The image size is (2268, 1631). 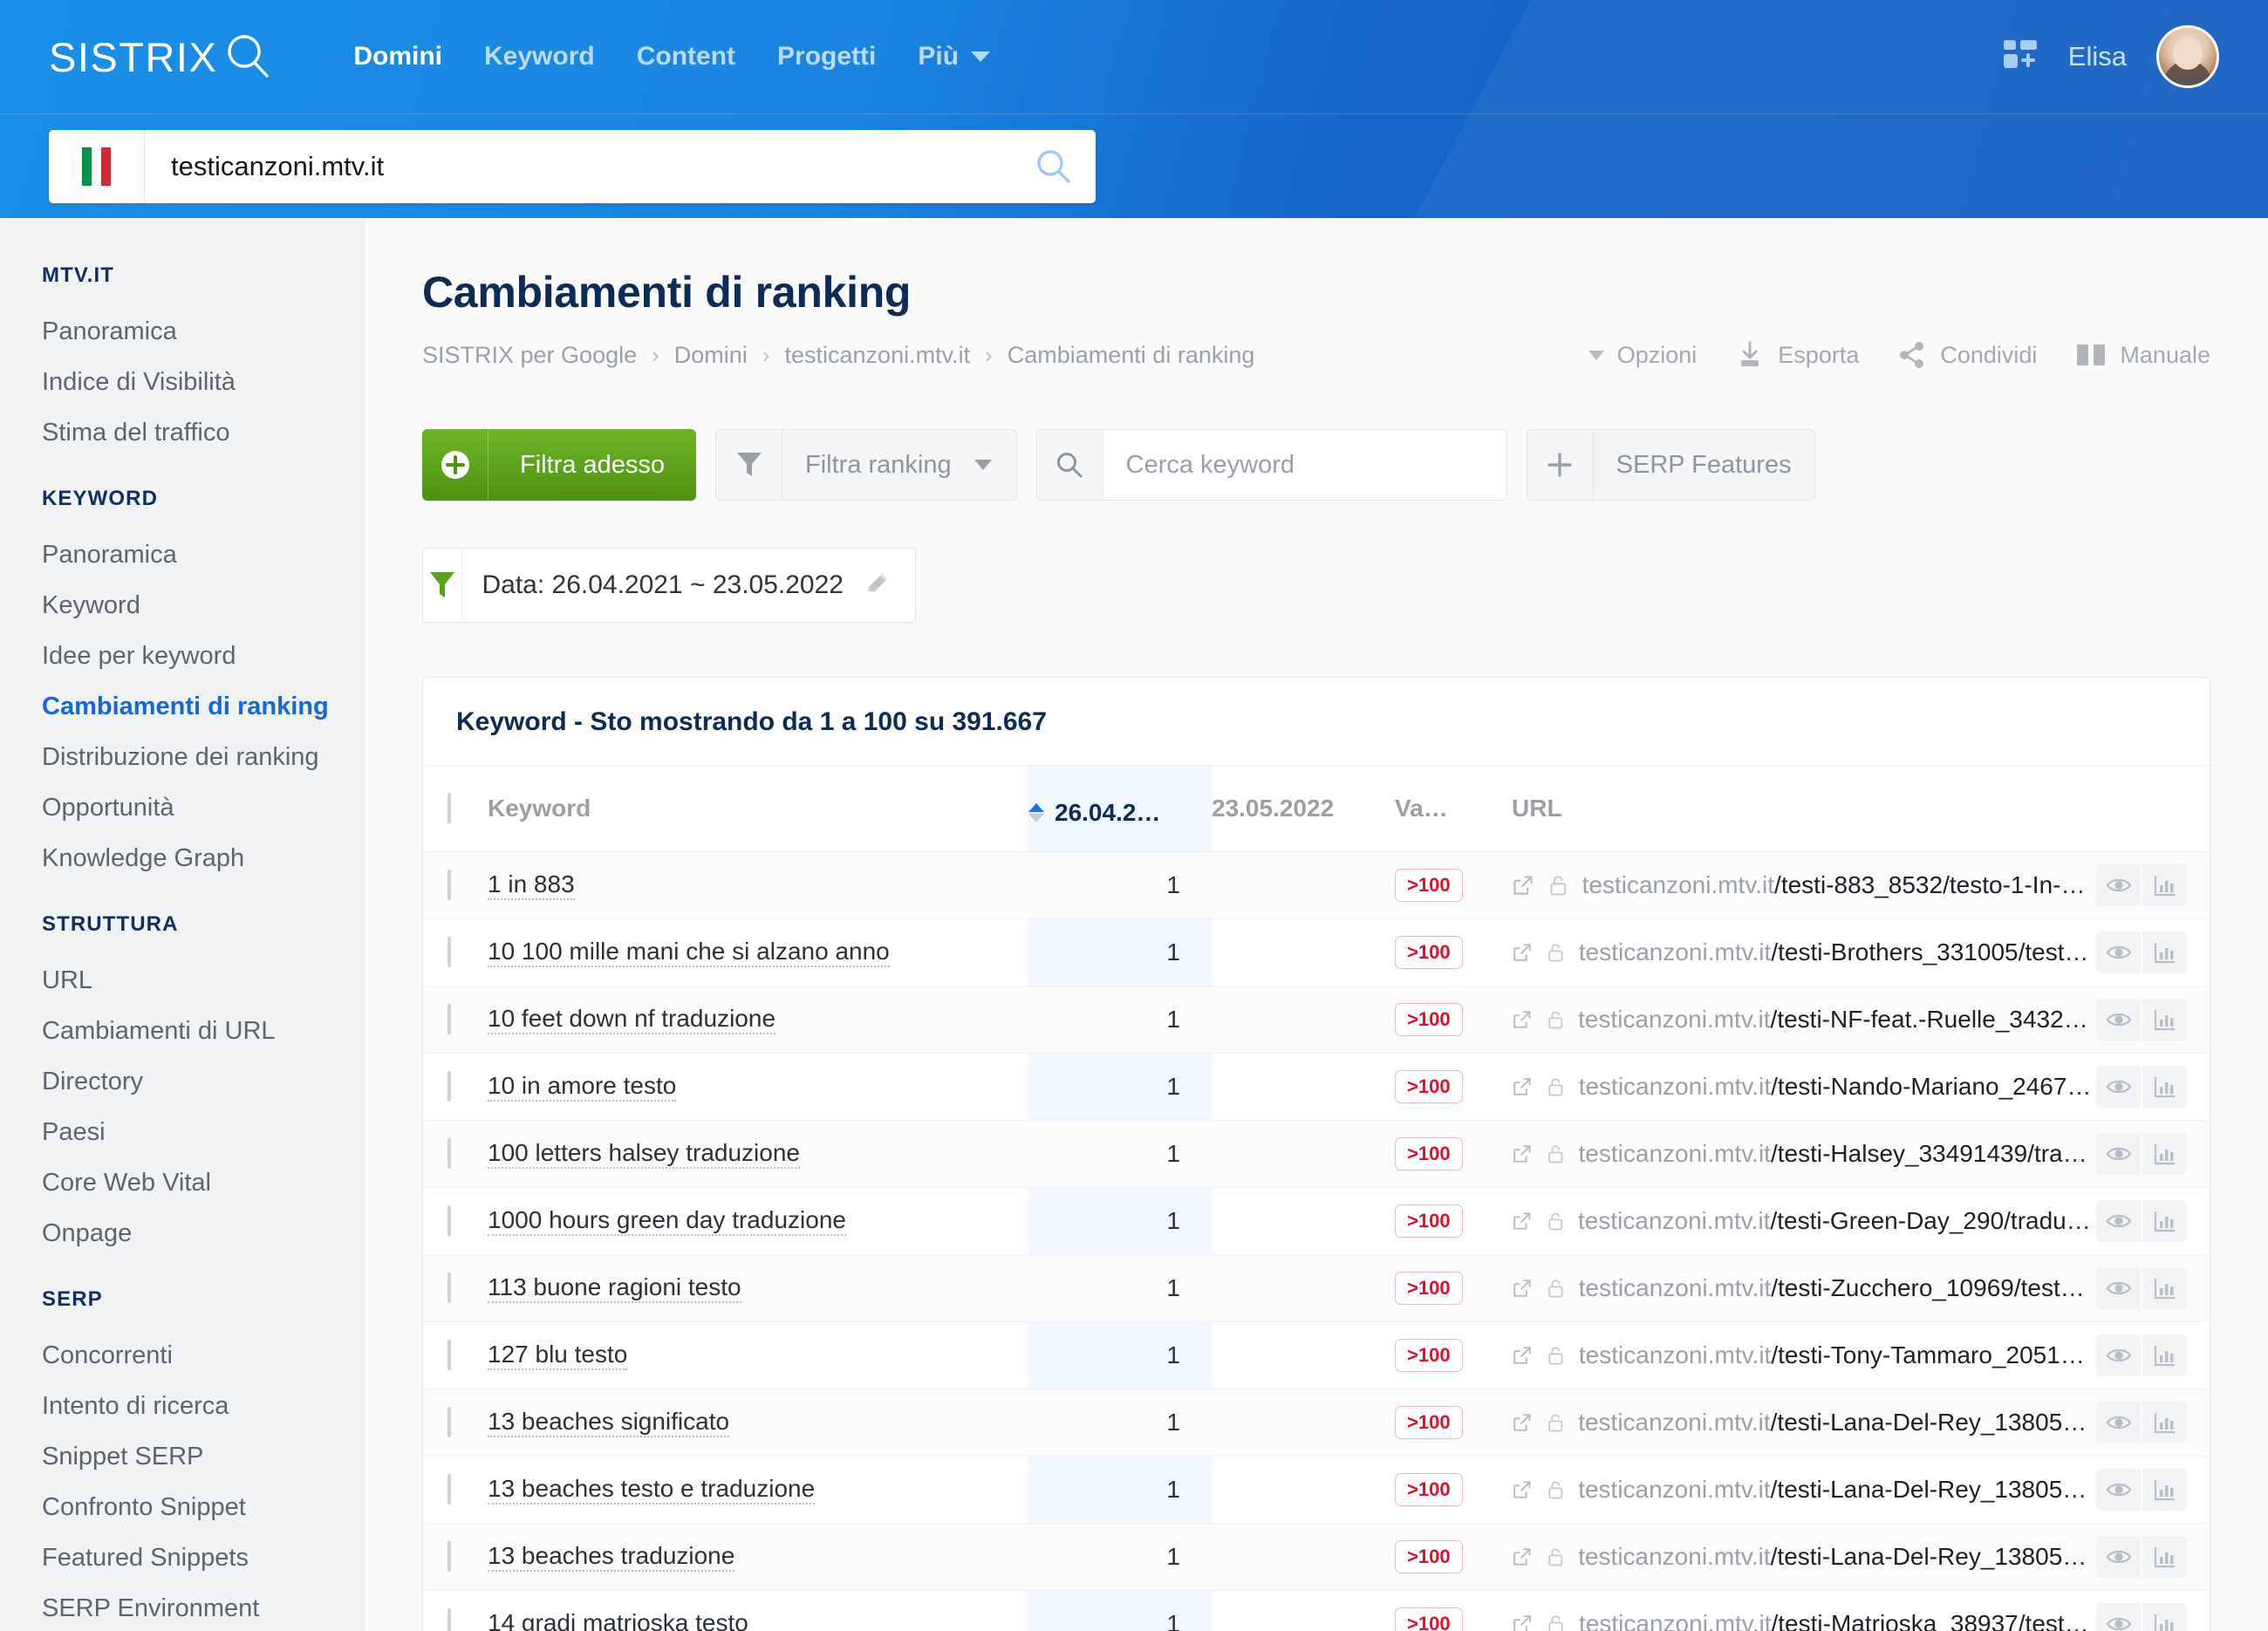 I want to click on sidebar-item-opportunita: Opportunità, so click(x=203, y=808).